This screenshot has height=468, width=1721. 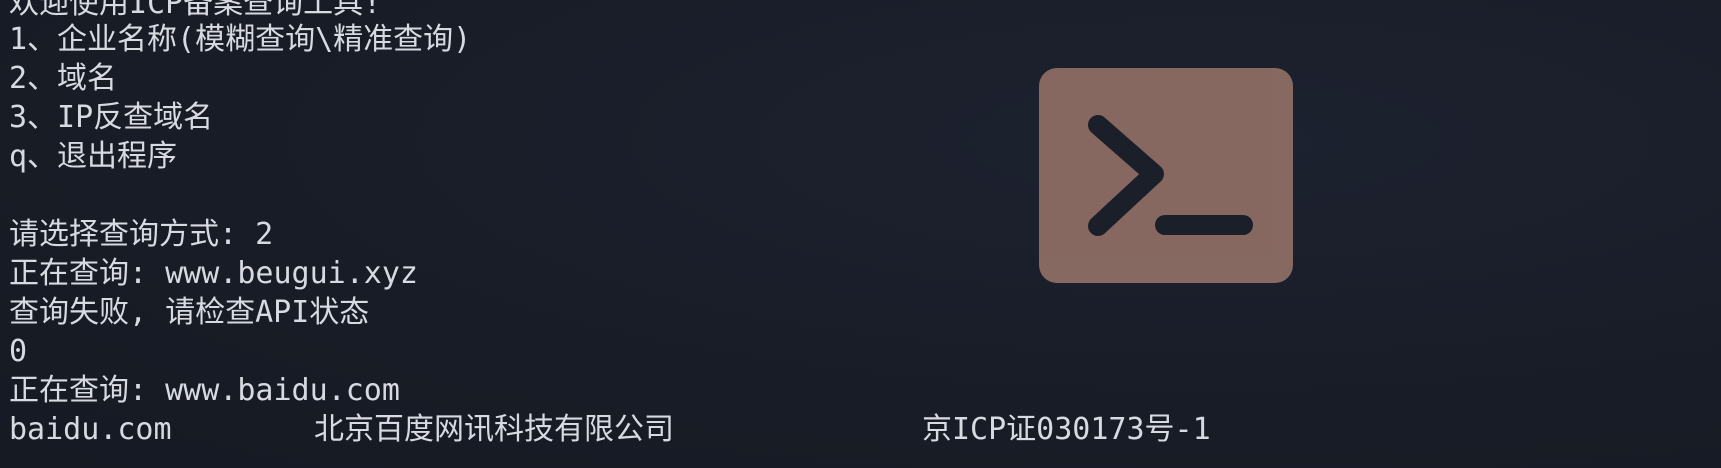 What do you see at coordinates (93, 156) in the screenshot?
I see `menu-option-quit: q、退出程序` at bounding box center [93, 156].